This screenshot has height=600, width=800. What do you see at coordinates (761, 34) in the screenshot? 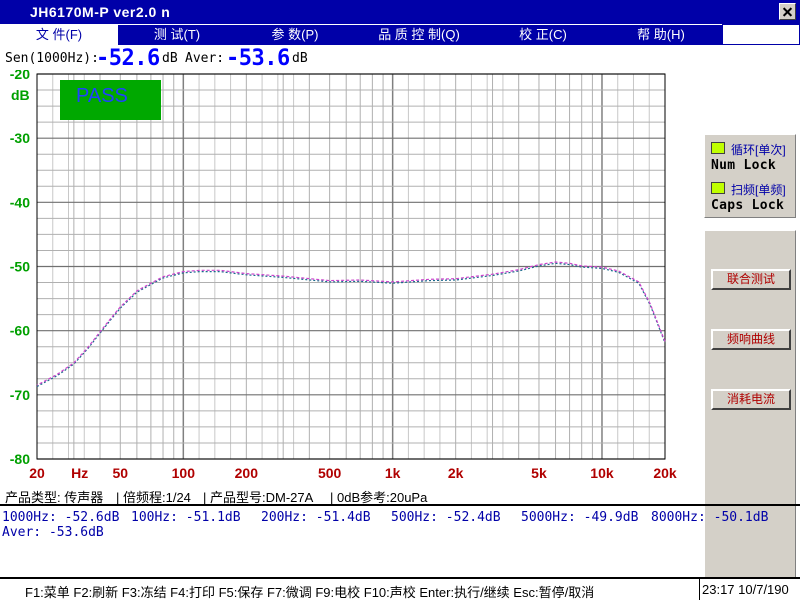
I see `menu-bar-end` at bounding box center [761, 34].